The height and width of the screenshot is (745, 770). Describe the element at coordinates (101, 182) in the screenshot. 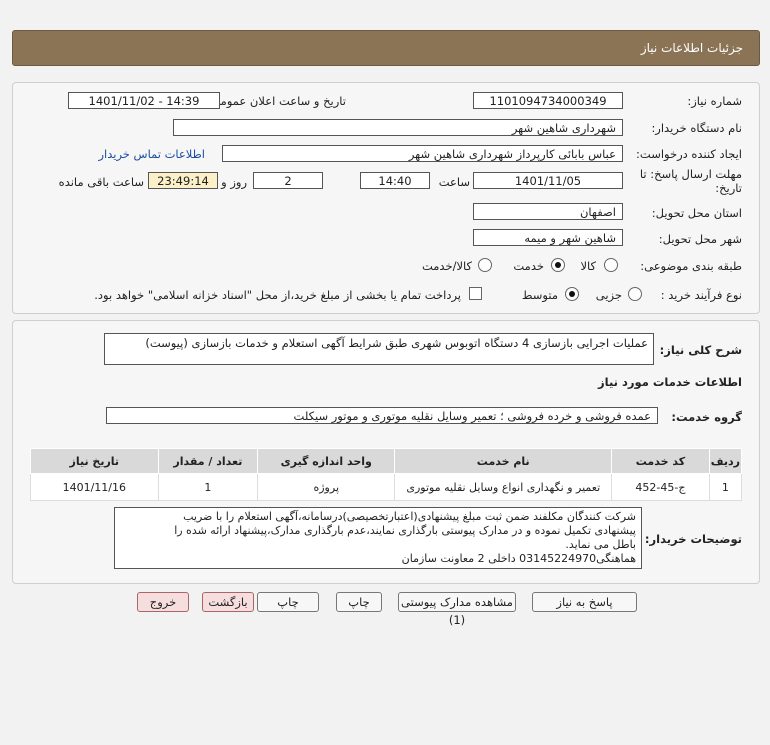

I see `remaining-label: ساعت باقی مانده` at that location.